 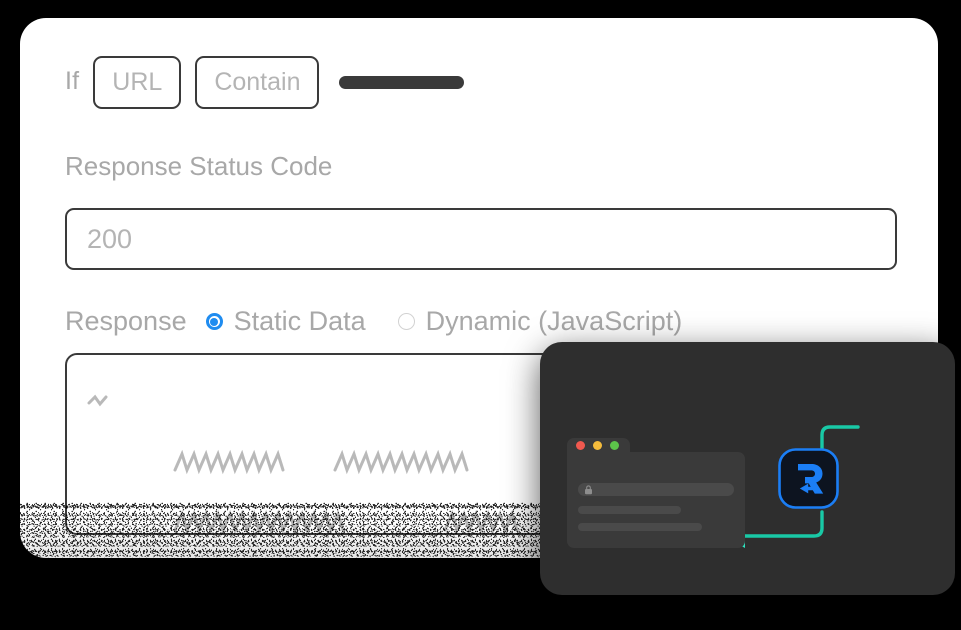 I want to click on rule-condition-row: If URL Contain, so click(x=265, y=82).